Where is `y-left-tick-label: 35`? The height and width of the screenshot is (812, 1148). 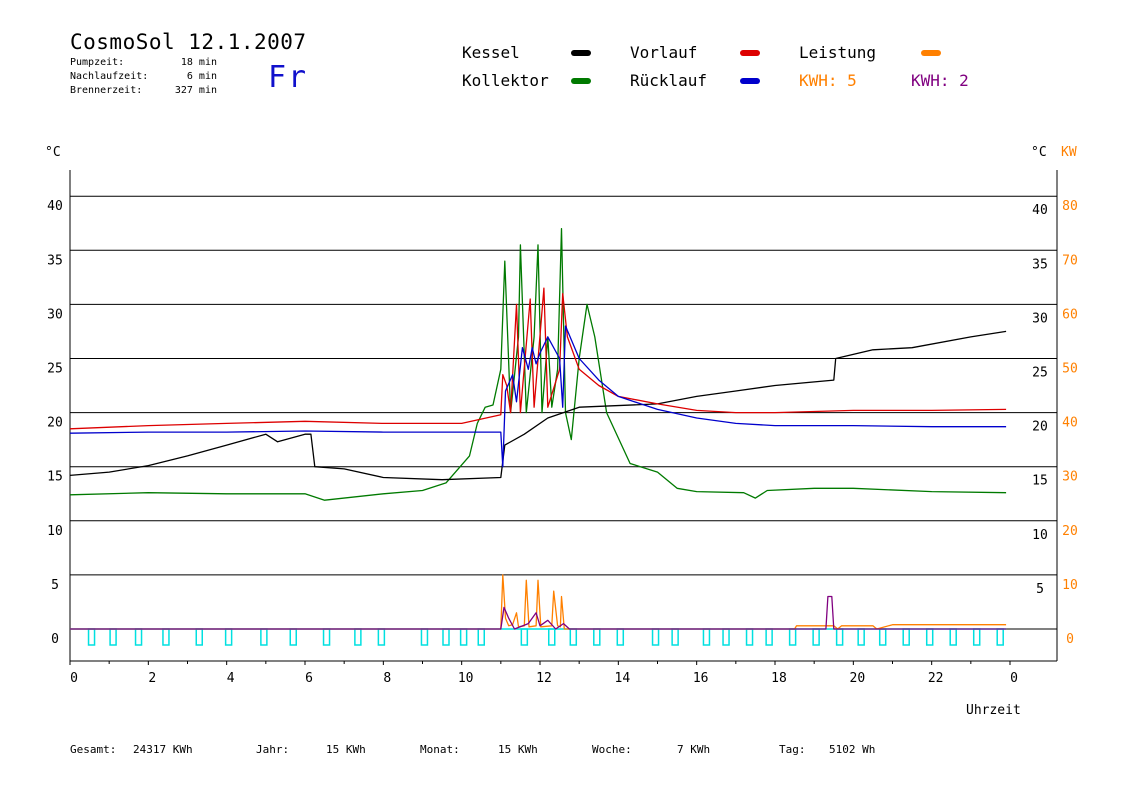 y-left-tick-label: 35 is located at coordinates (55, 260).